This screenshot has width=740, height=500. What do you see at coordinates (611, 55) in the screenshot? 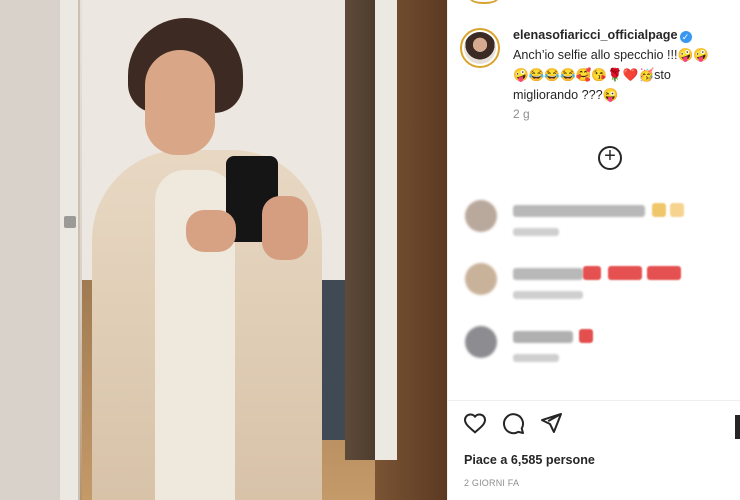
I see `caption-line-1: Anch’io selfie allo specchio !!!🤪🤪` at bounding box center [611, 55].